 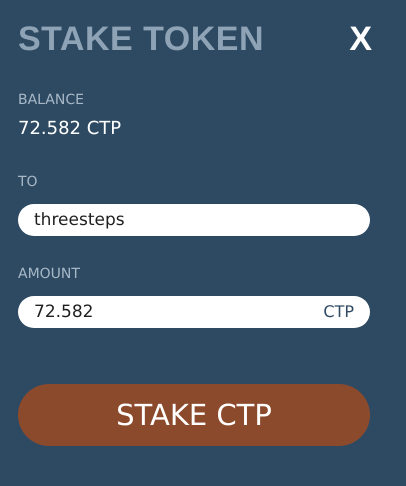 What do you see at coordinates (51, 100) in the screenshot?
I see `balance-label: BALANCE` at bounding box center [51, 100].